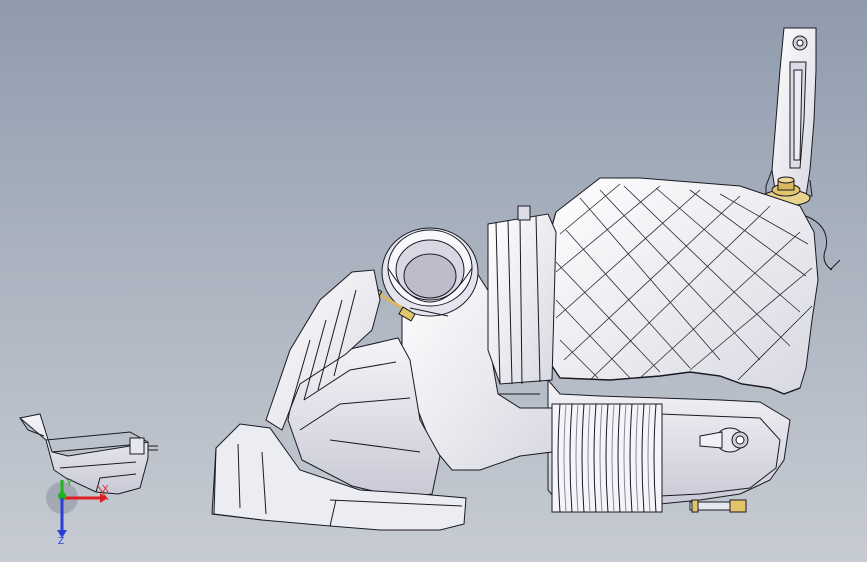  What do you see at coordinates (718, 506) in the screenshot?
I see `drain-fitting` at bounding box center [718, 506].